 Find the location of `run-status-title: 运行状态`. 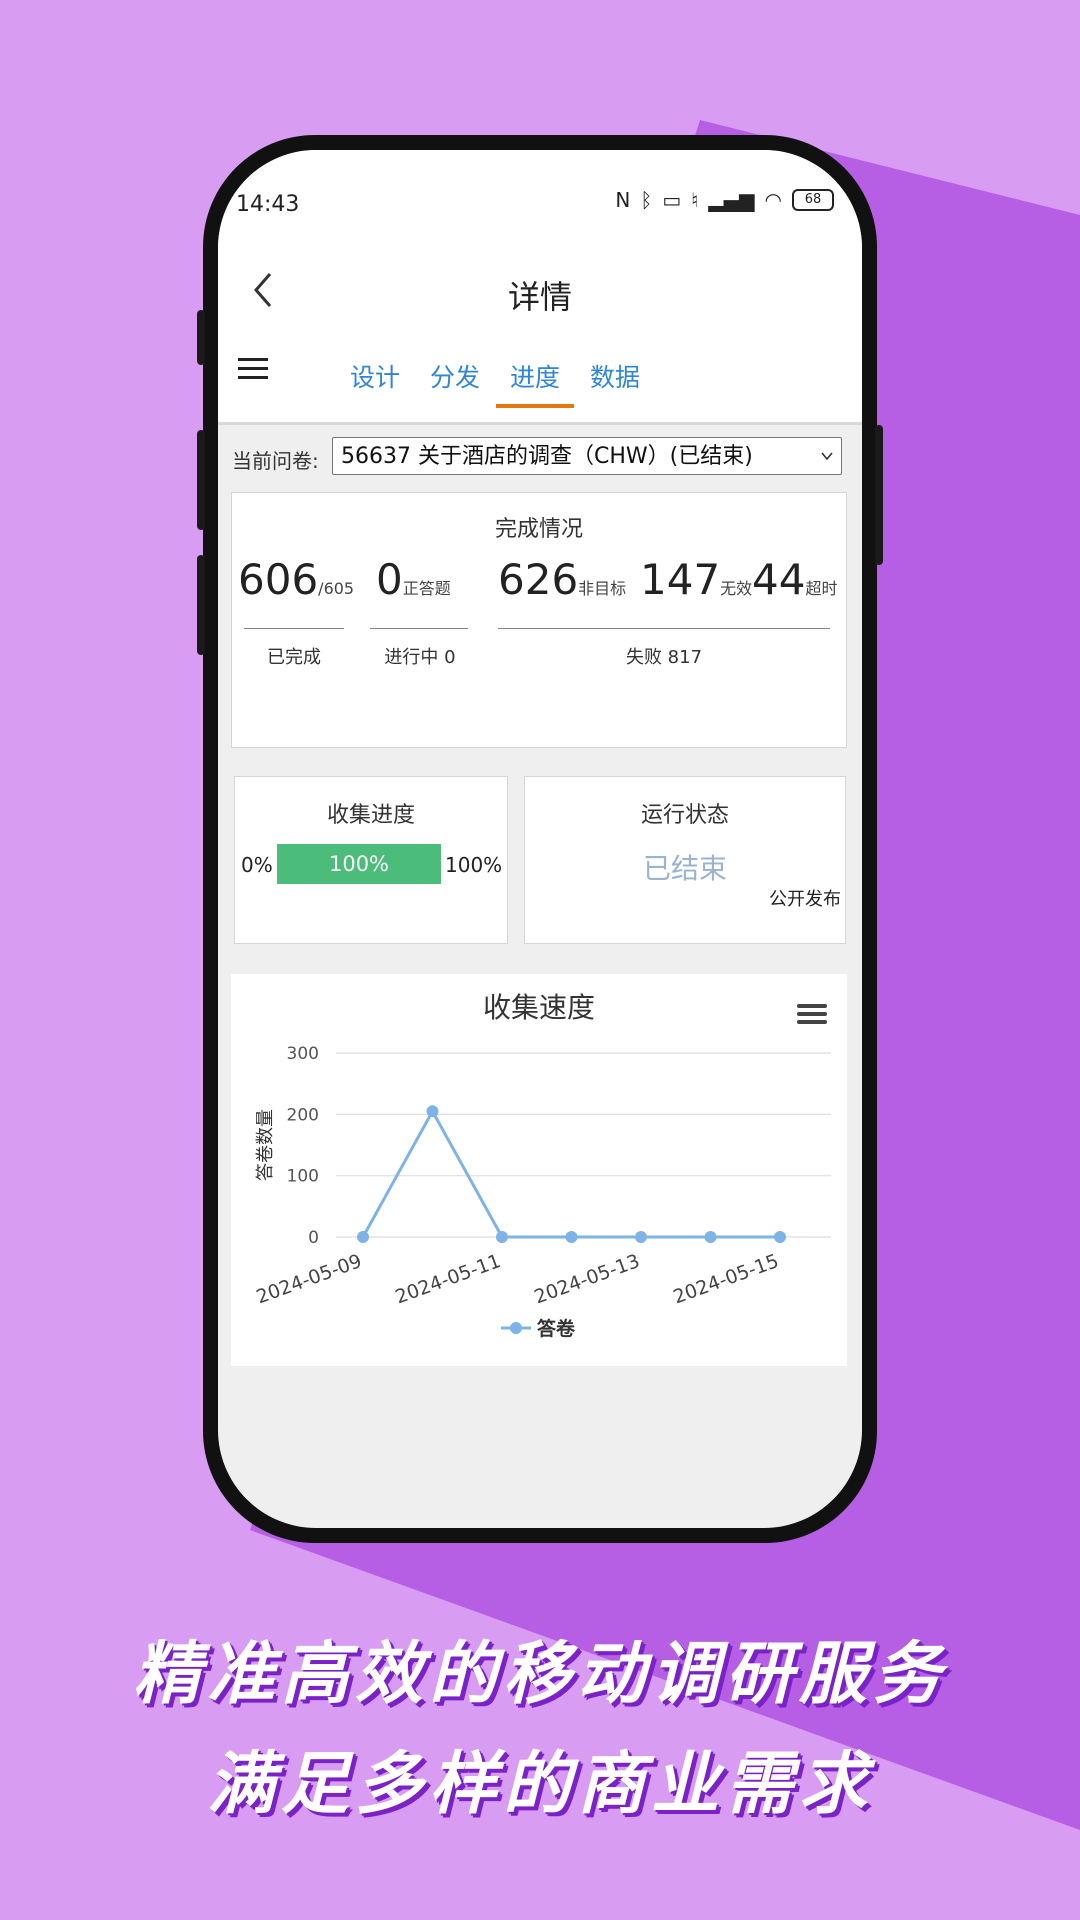

run-status-title: 运行状态 is located at coordinates (684, 815).